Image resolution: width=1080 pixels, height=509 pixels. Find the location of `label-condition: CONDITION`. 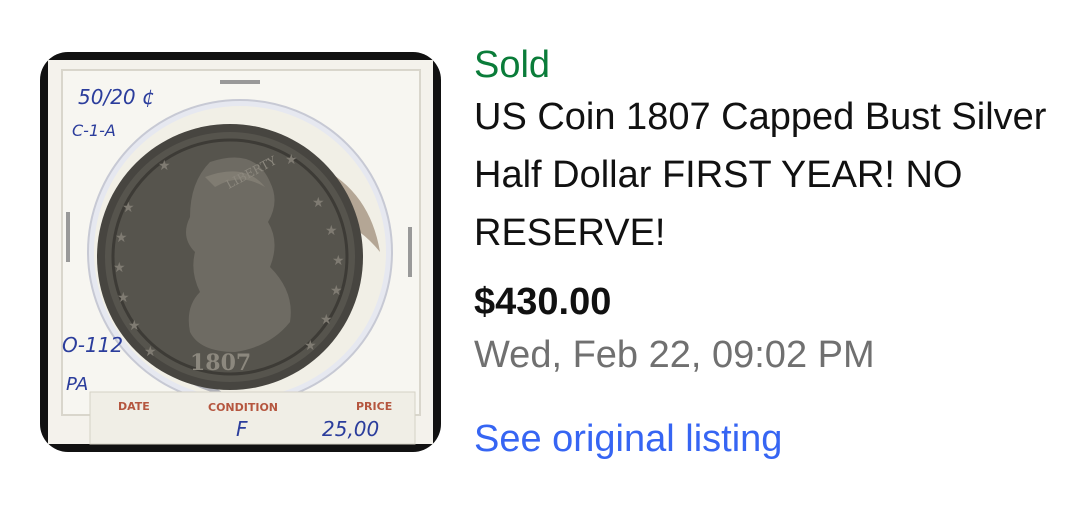

label-condition: CONDITION is located at coordinates (243, 407).